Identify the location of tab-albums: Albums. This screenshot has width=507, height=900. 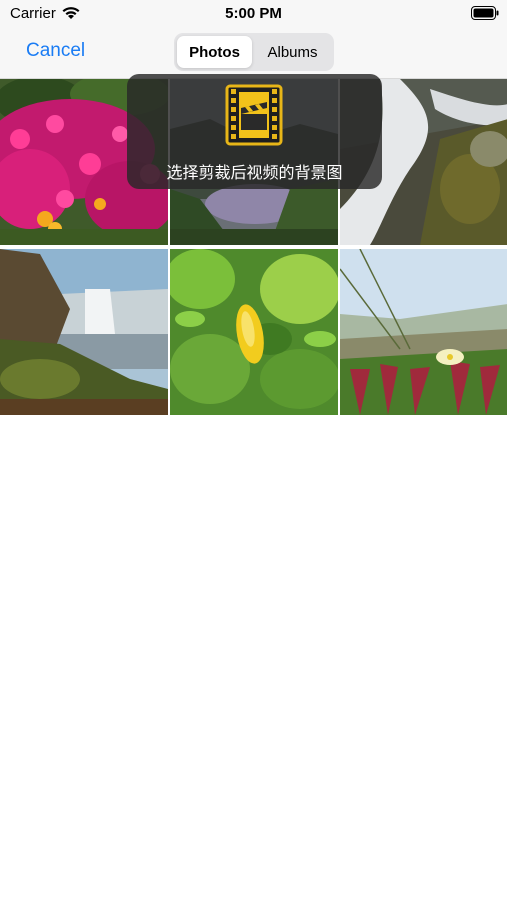
(292, 52).